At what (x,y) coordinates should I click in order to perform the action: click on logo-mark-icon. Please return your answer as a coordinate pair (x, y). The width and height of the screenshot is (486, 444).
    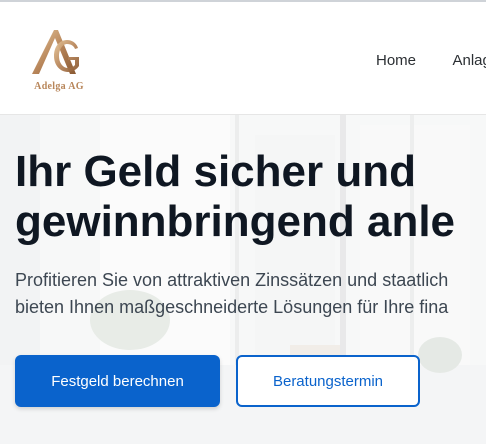
    Looking at the image, I should click on (55, 52).